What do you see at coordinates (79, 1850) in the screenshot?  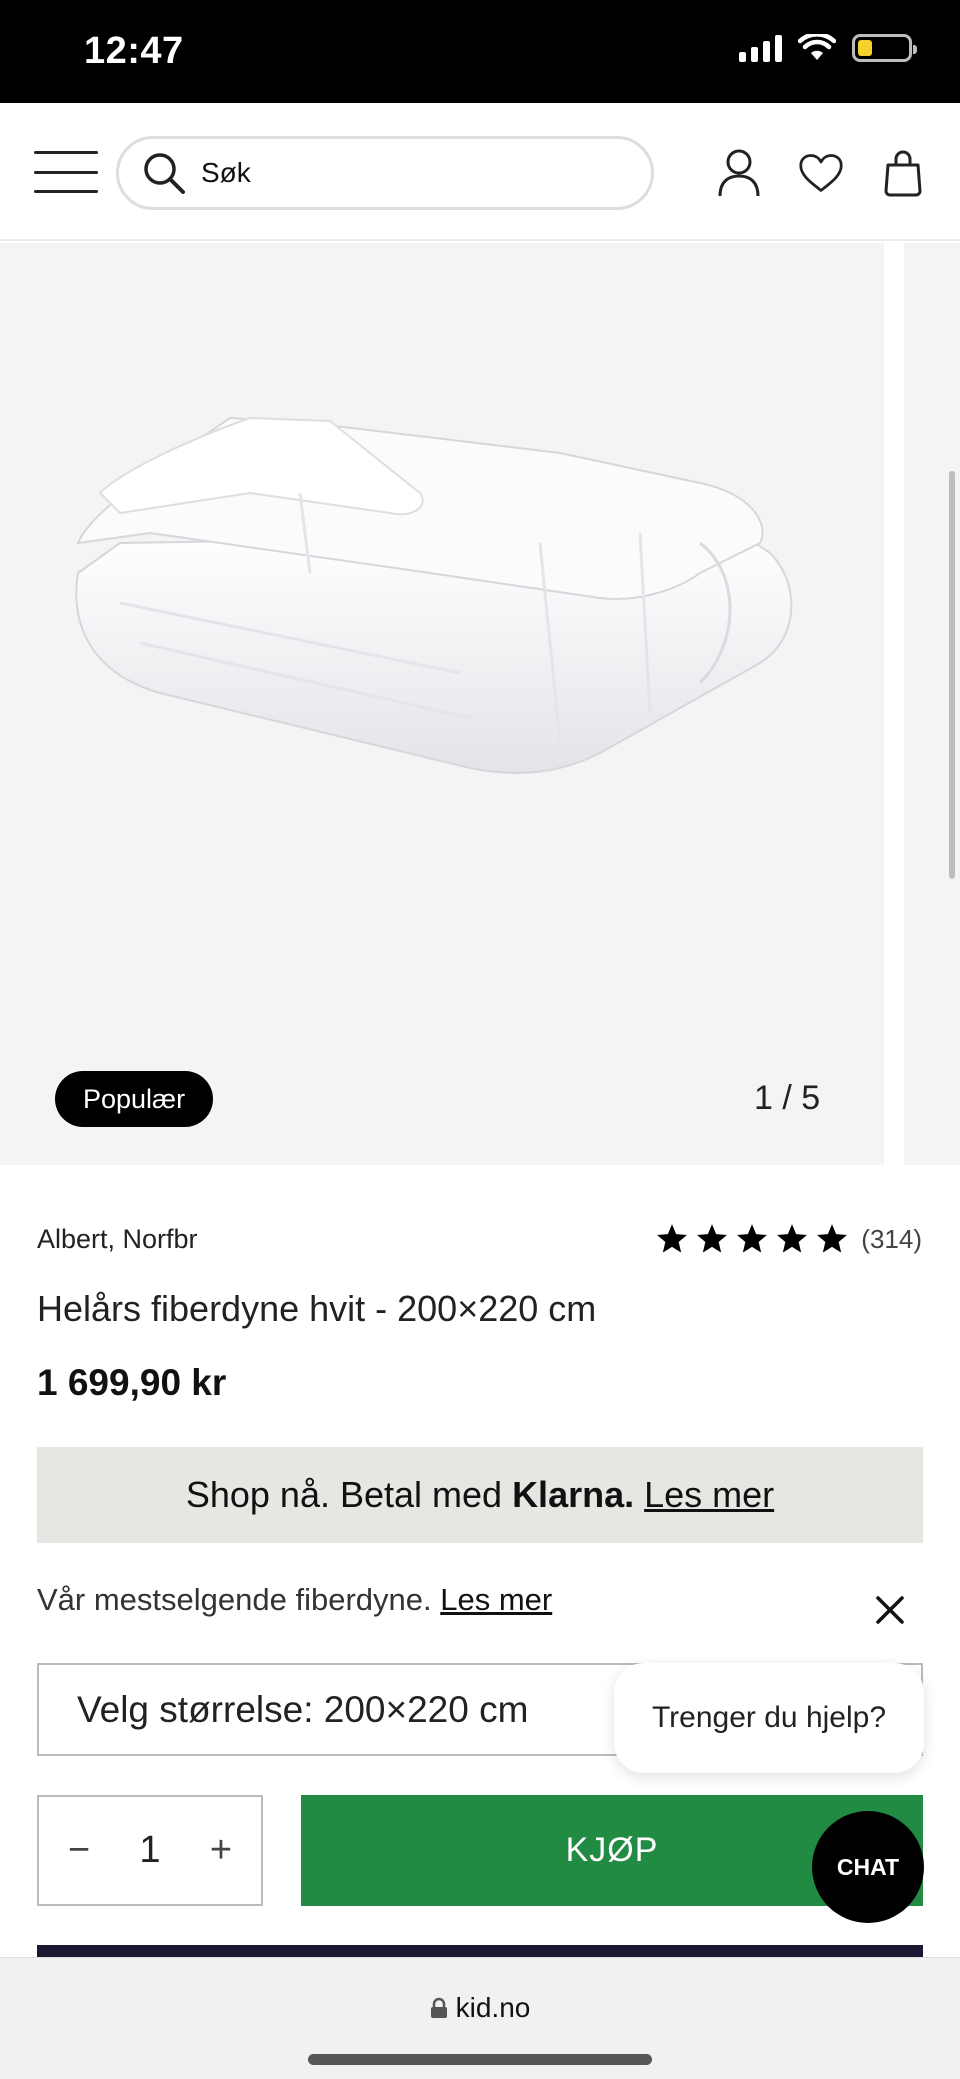 I see `decrease-quantity-button: −` at bounding box center [79, 1850].